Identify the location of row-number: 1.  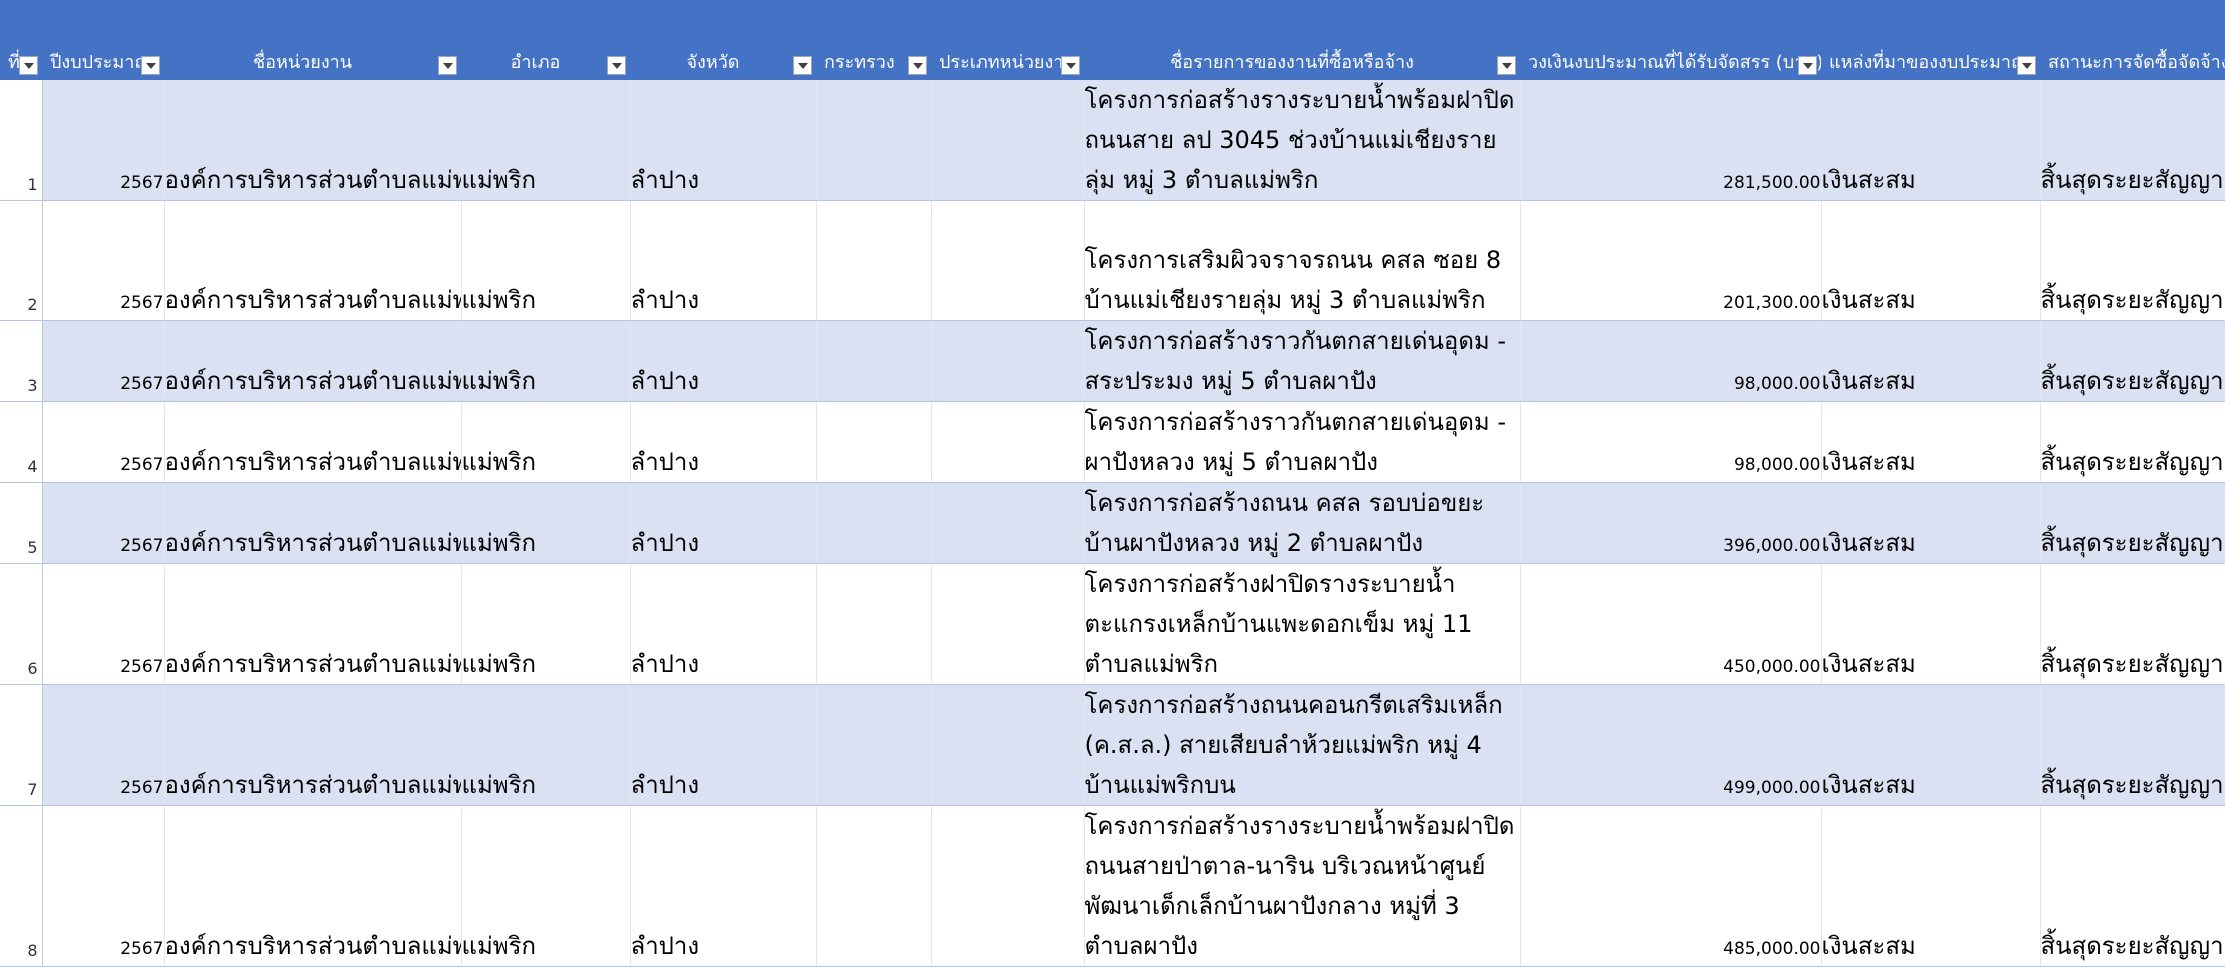
(21, 140).